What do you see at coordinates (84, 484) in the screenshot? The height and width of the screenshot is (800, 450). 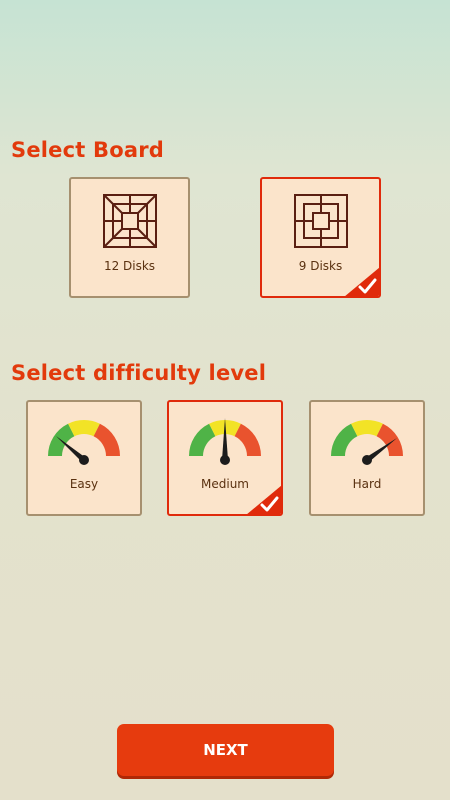 I see `difficulty-option-label: Easy` at bounding box center [84, 484].